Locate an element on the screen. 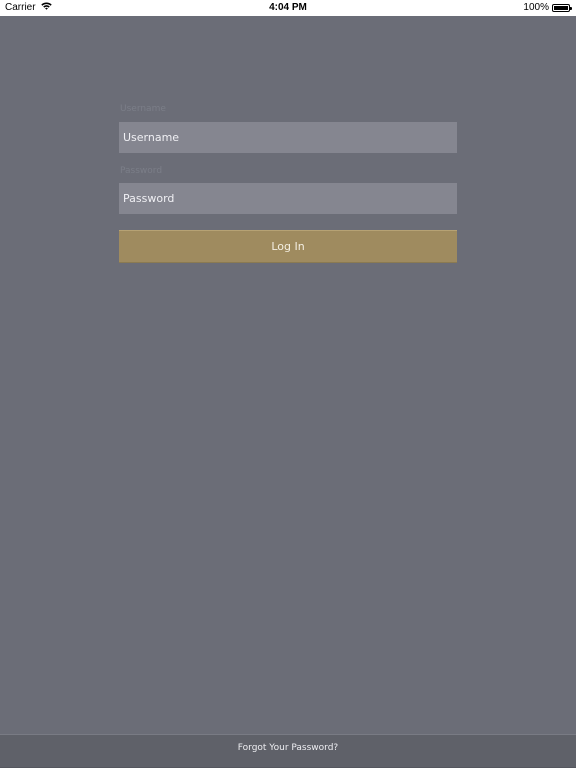 The width and height of the screenshot is (576, 768). battery-icon is located at coordinates (562, 7).